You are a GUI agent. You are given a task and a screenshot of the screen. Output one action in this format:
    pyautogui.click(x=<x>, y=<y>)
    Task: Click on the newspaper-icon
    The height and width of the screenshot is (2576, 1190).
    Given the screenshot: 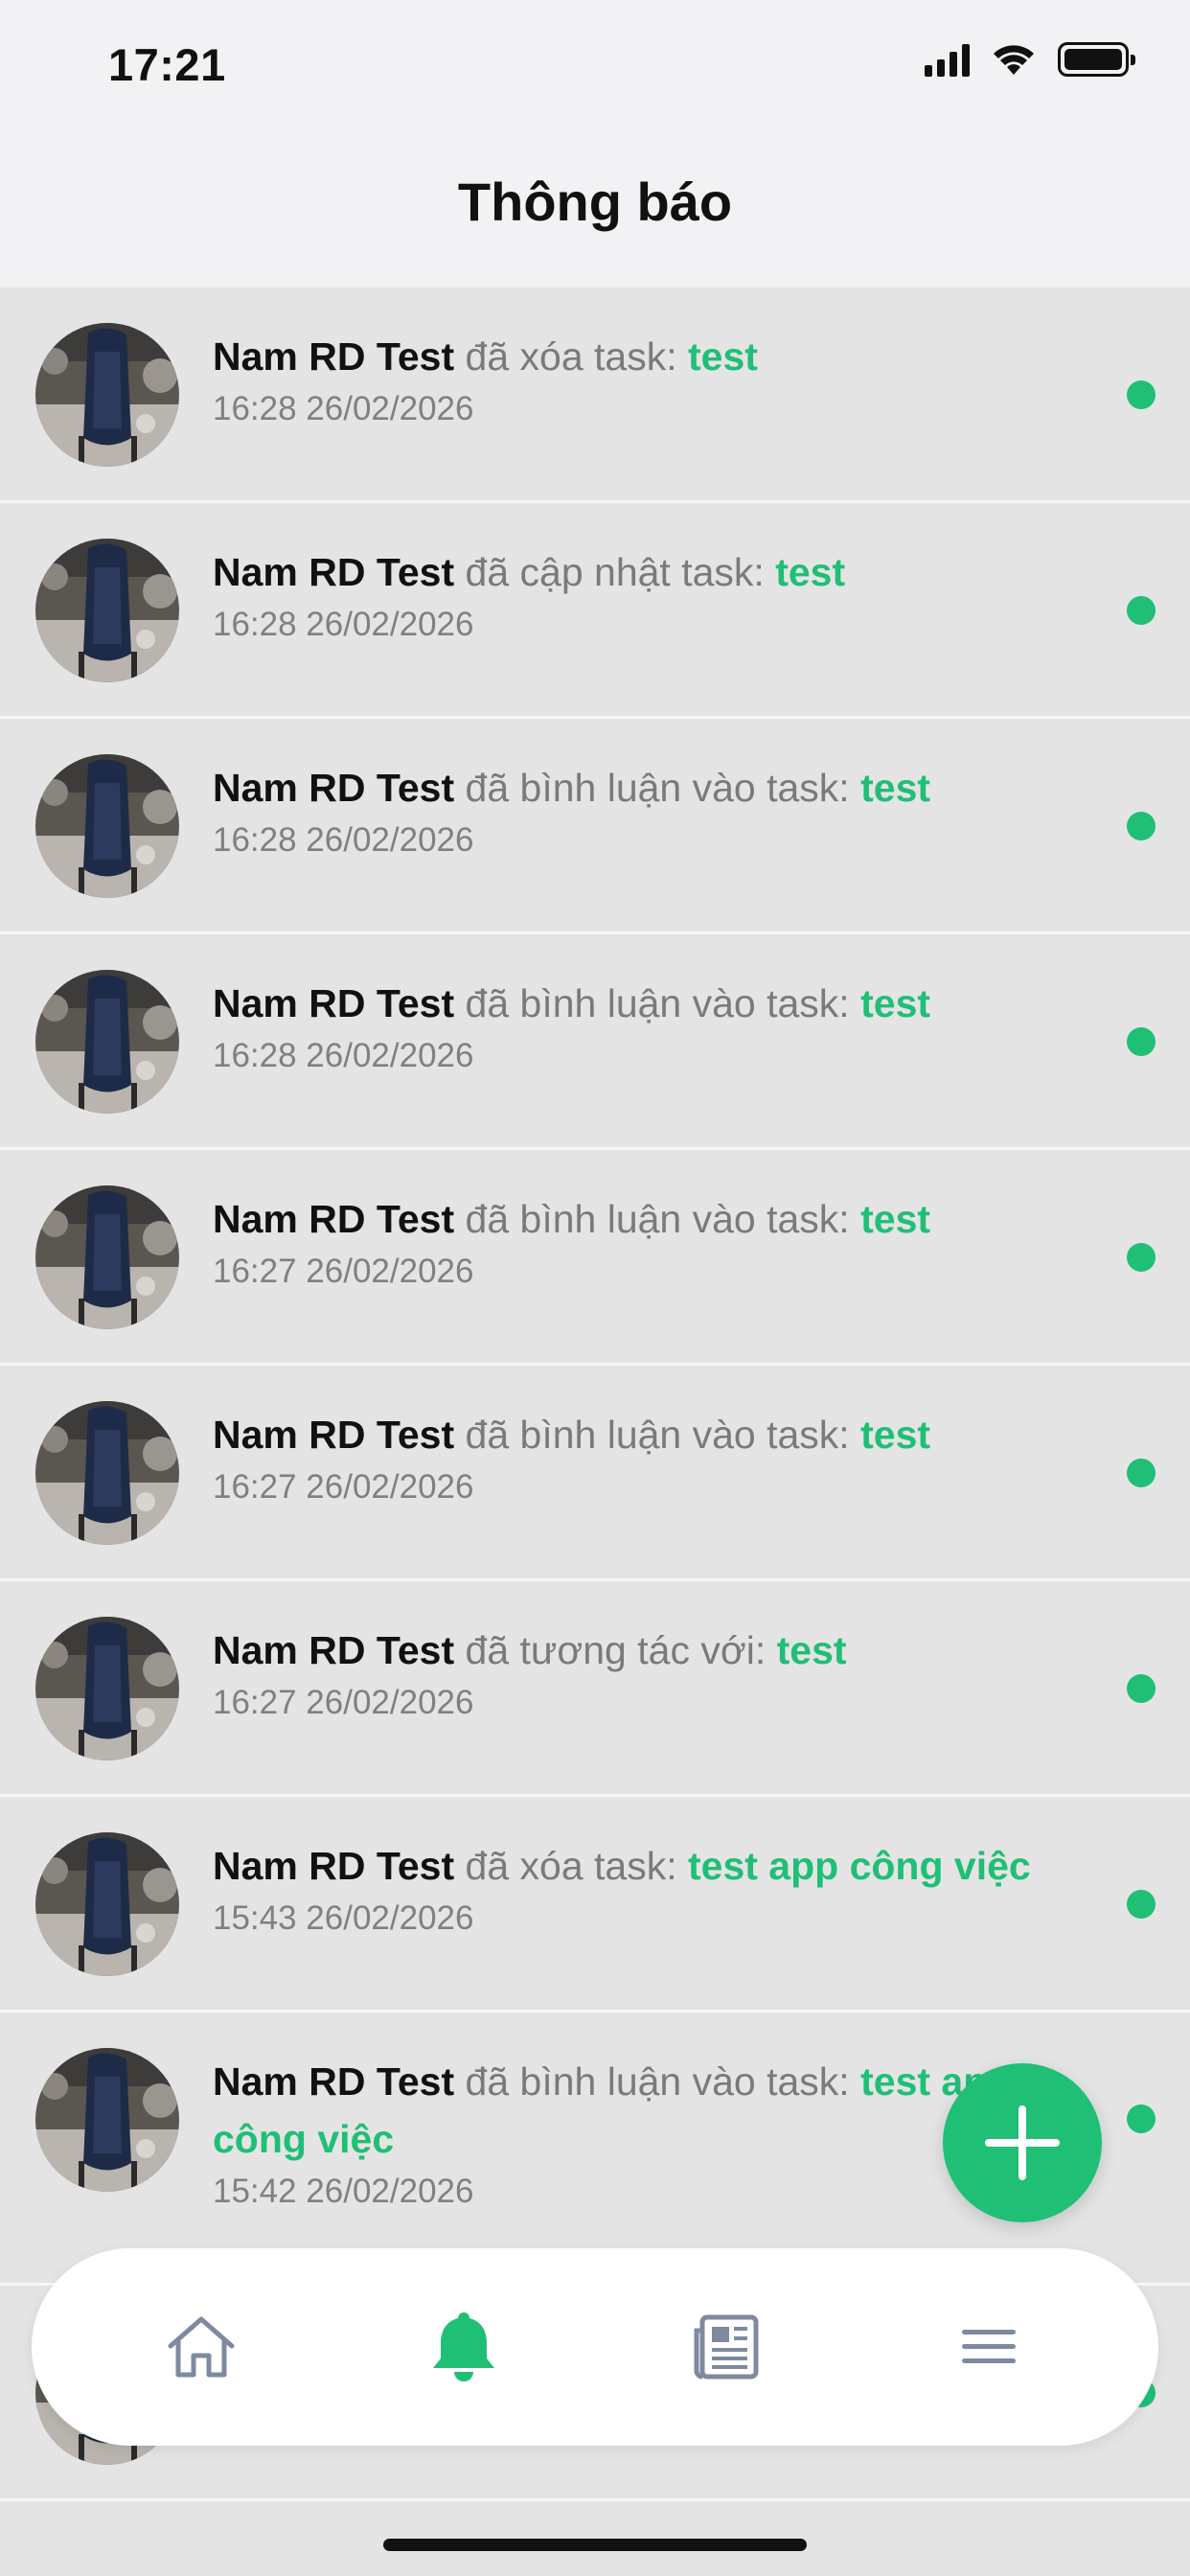 What is the action you would take?
    pyautogui.click(x=727, y=2347)
    